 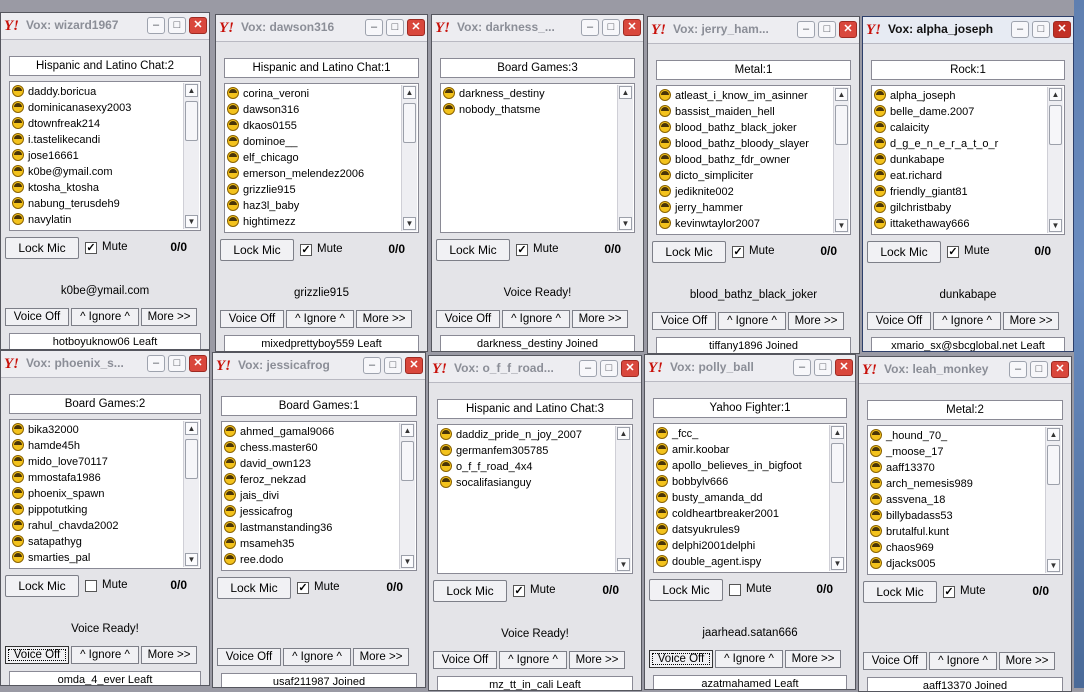 I want to click on title-bar: Y! Vox: jessicafrog – □ ✕, so click(x=319, y=366).